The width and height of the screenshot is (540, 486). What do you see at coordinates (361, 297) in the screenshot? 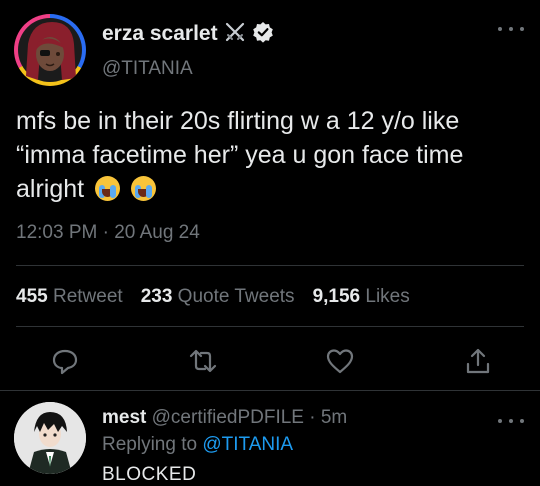
I see `likes-stat: 9,156 Likes` at bounding box center [361, 297].